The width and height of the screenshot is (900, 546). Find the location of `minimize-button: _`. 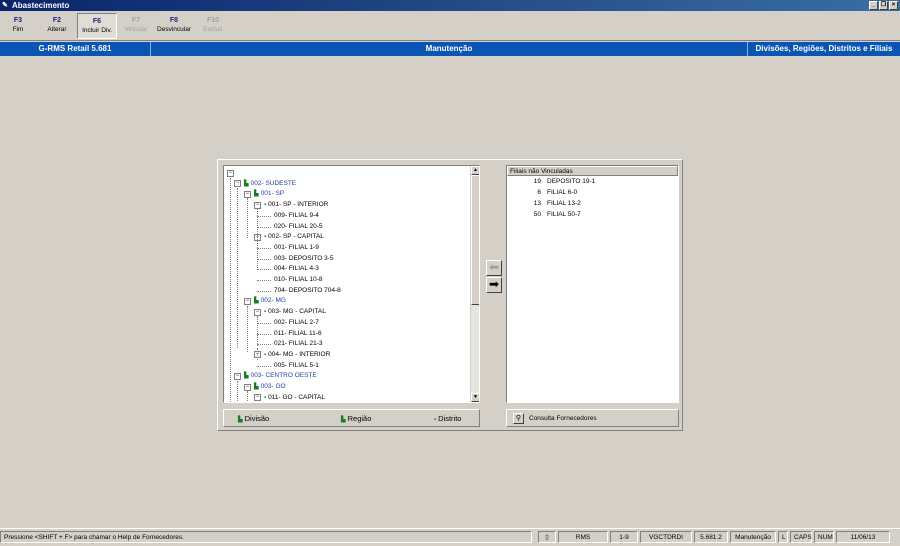

minimize-button: _ is located at coordinates (873, 5).